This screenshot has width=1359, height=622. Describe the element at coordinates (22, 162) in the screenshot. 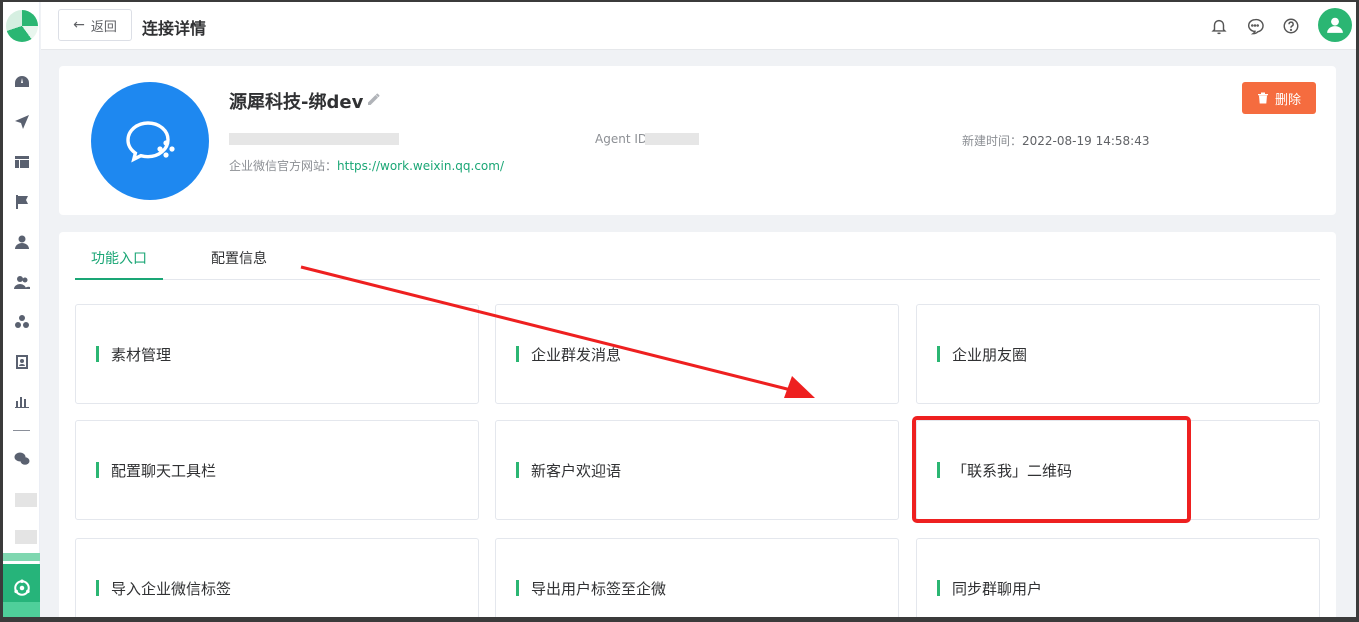

I see `layout-icon` at that location.